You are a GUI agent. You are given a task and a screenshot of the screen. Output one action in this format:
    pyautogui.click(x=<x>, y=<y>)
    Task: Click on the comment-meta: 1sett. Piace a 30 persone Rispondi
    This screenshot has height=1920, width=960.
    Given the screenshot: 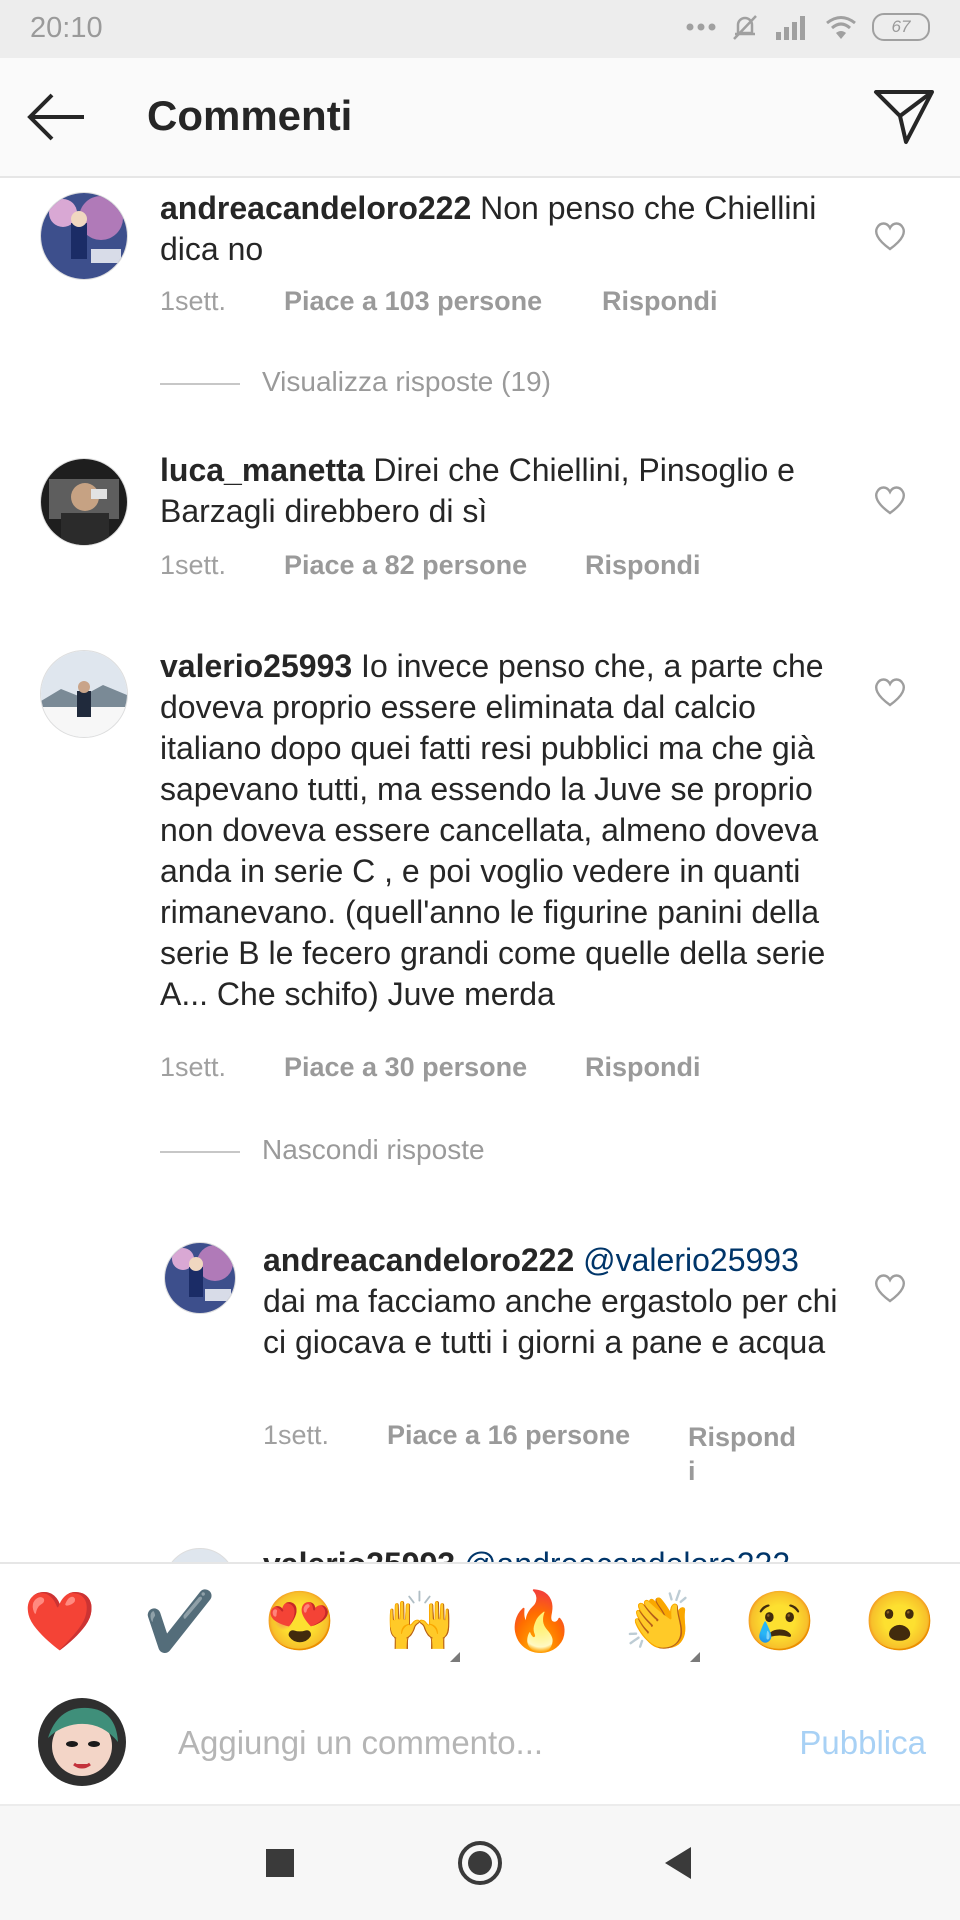 What is the action you would take?
    pyautogui.click(x=510, y=1070)
    